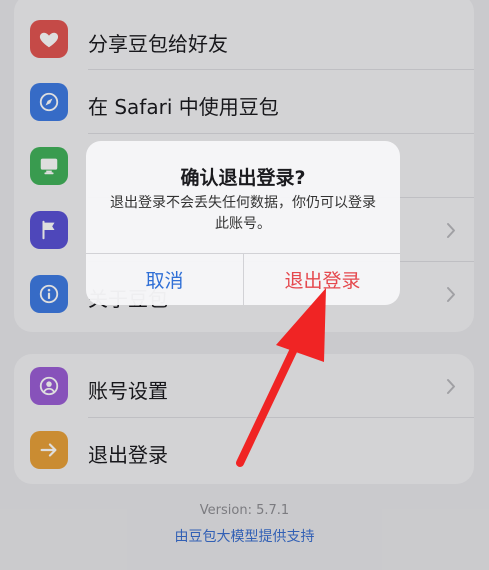 The width and height of the screenshot is (489, 570). I want to click on red-arrow-annotation, so click(281, 377).